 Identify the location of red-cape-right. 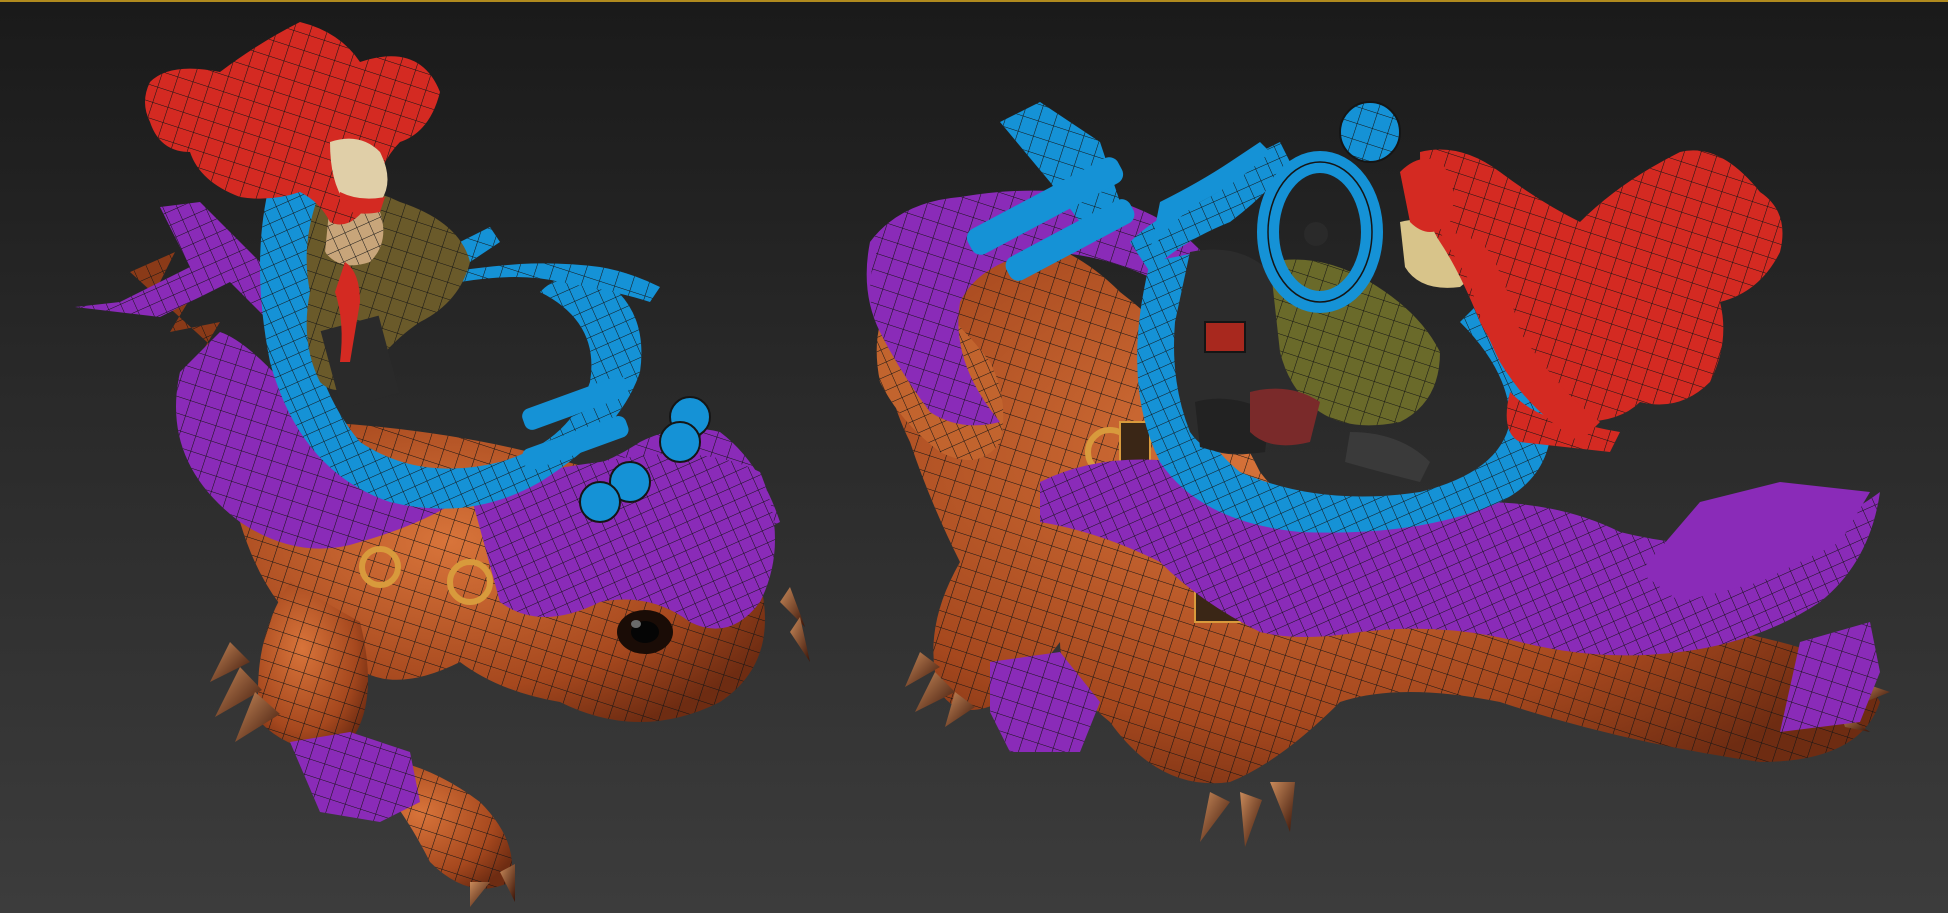
(1591, 300).